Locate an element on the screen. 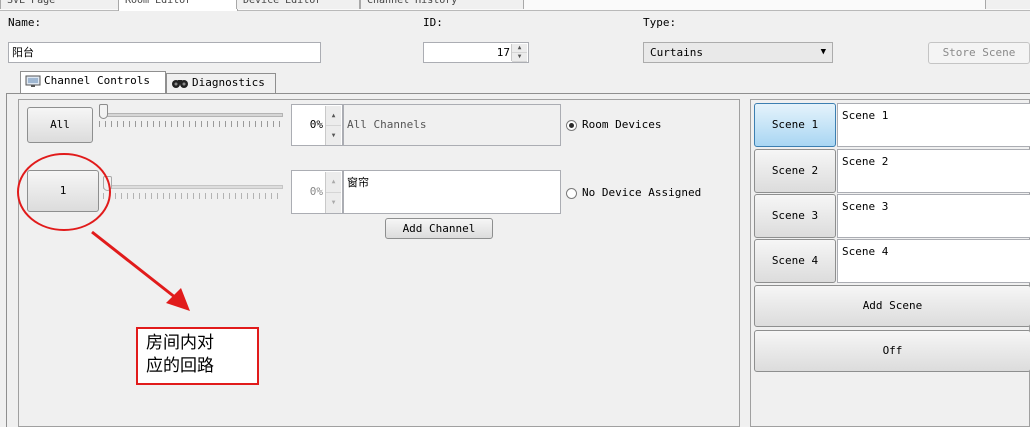 The height and width of the screenshot is (427, 1030). annotation-arrow-line is located at coordinates (134, 265).